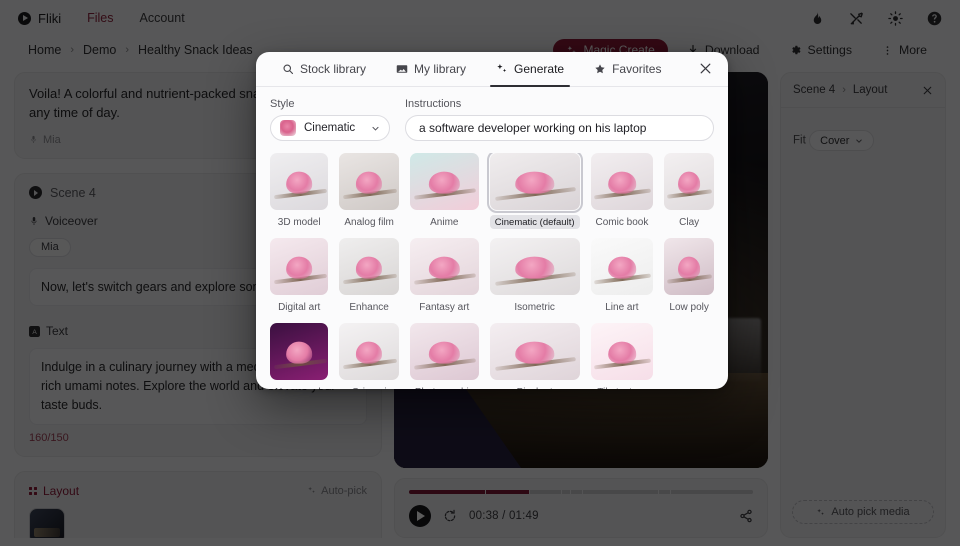 The image size is (960, 546). What do you see at coordinates (282, 104) in the screenshot?
I see `style-field-label: Style` at bounding box center [282, 104].